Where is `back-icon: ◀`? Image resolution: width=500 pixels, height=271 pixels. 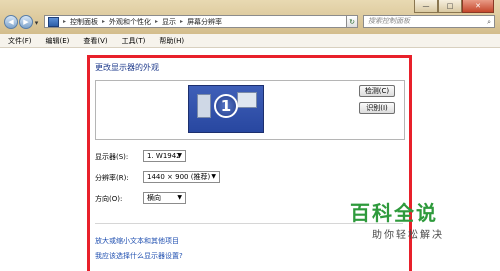 back-icon: ◀ is located at coordinates (11, 22).